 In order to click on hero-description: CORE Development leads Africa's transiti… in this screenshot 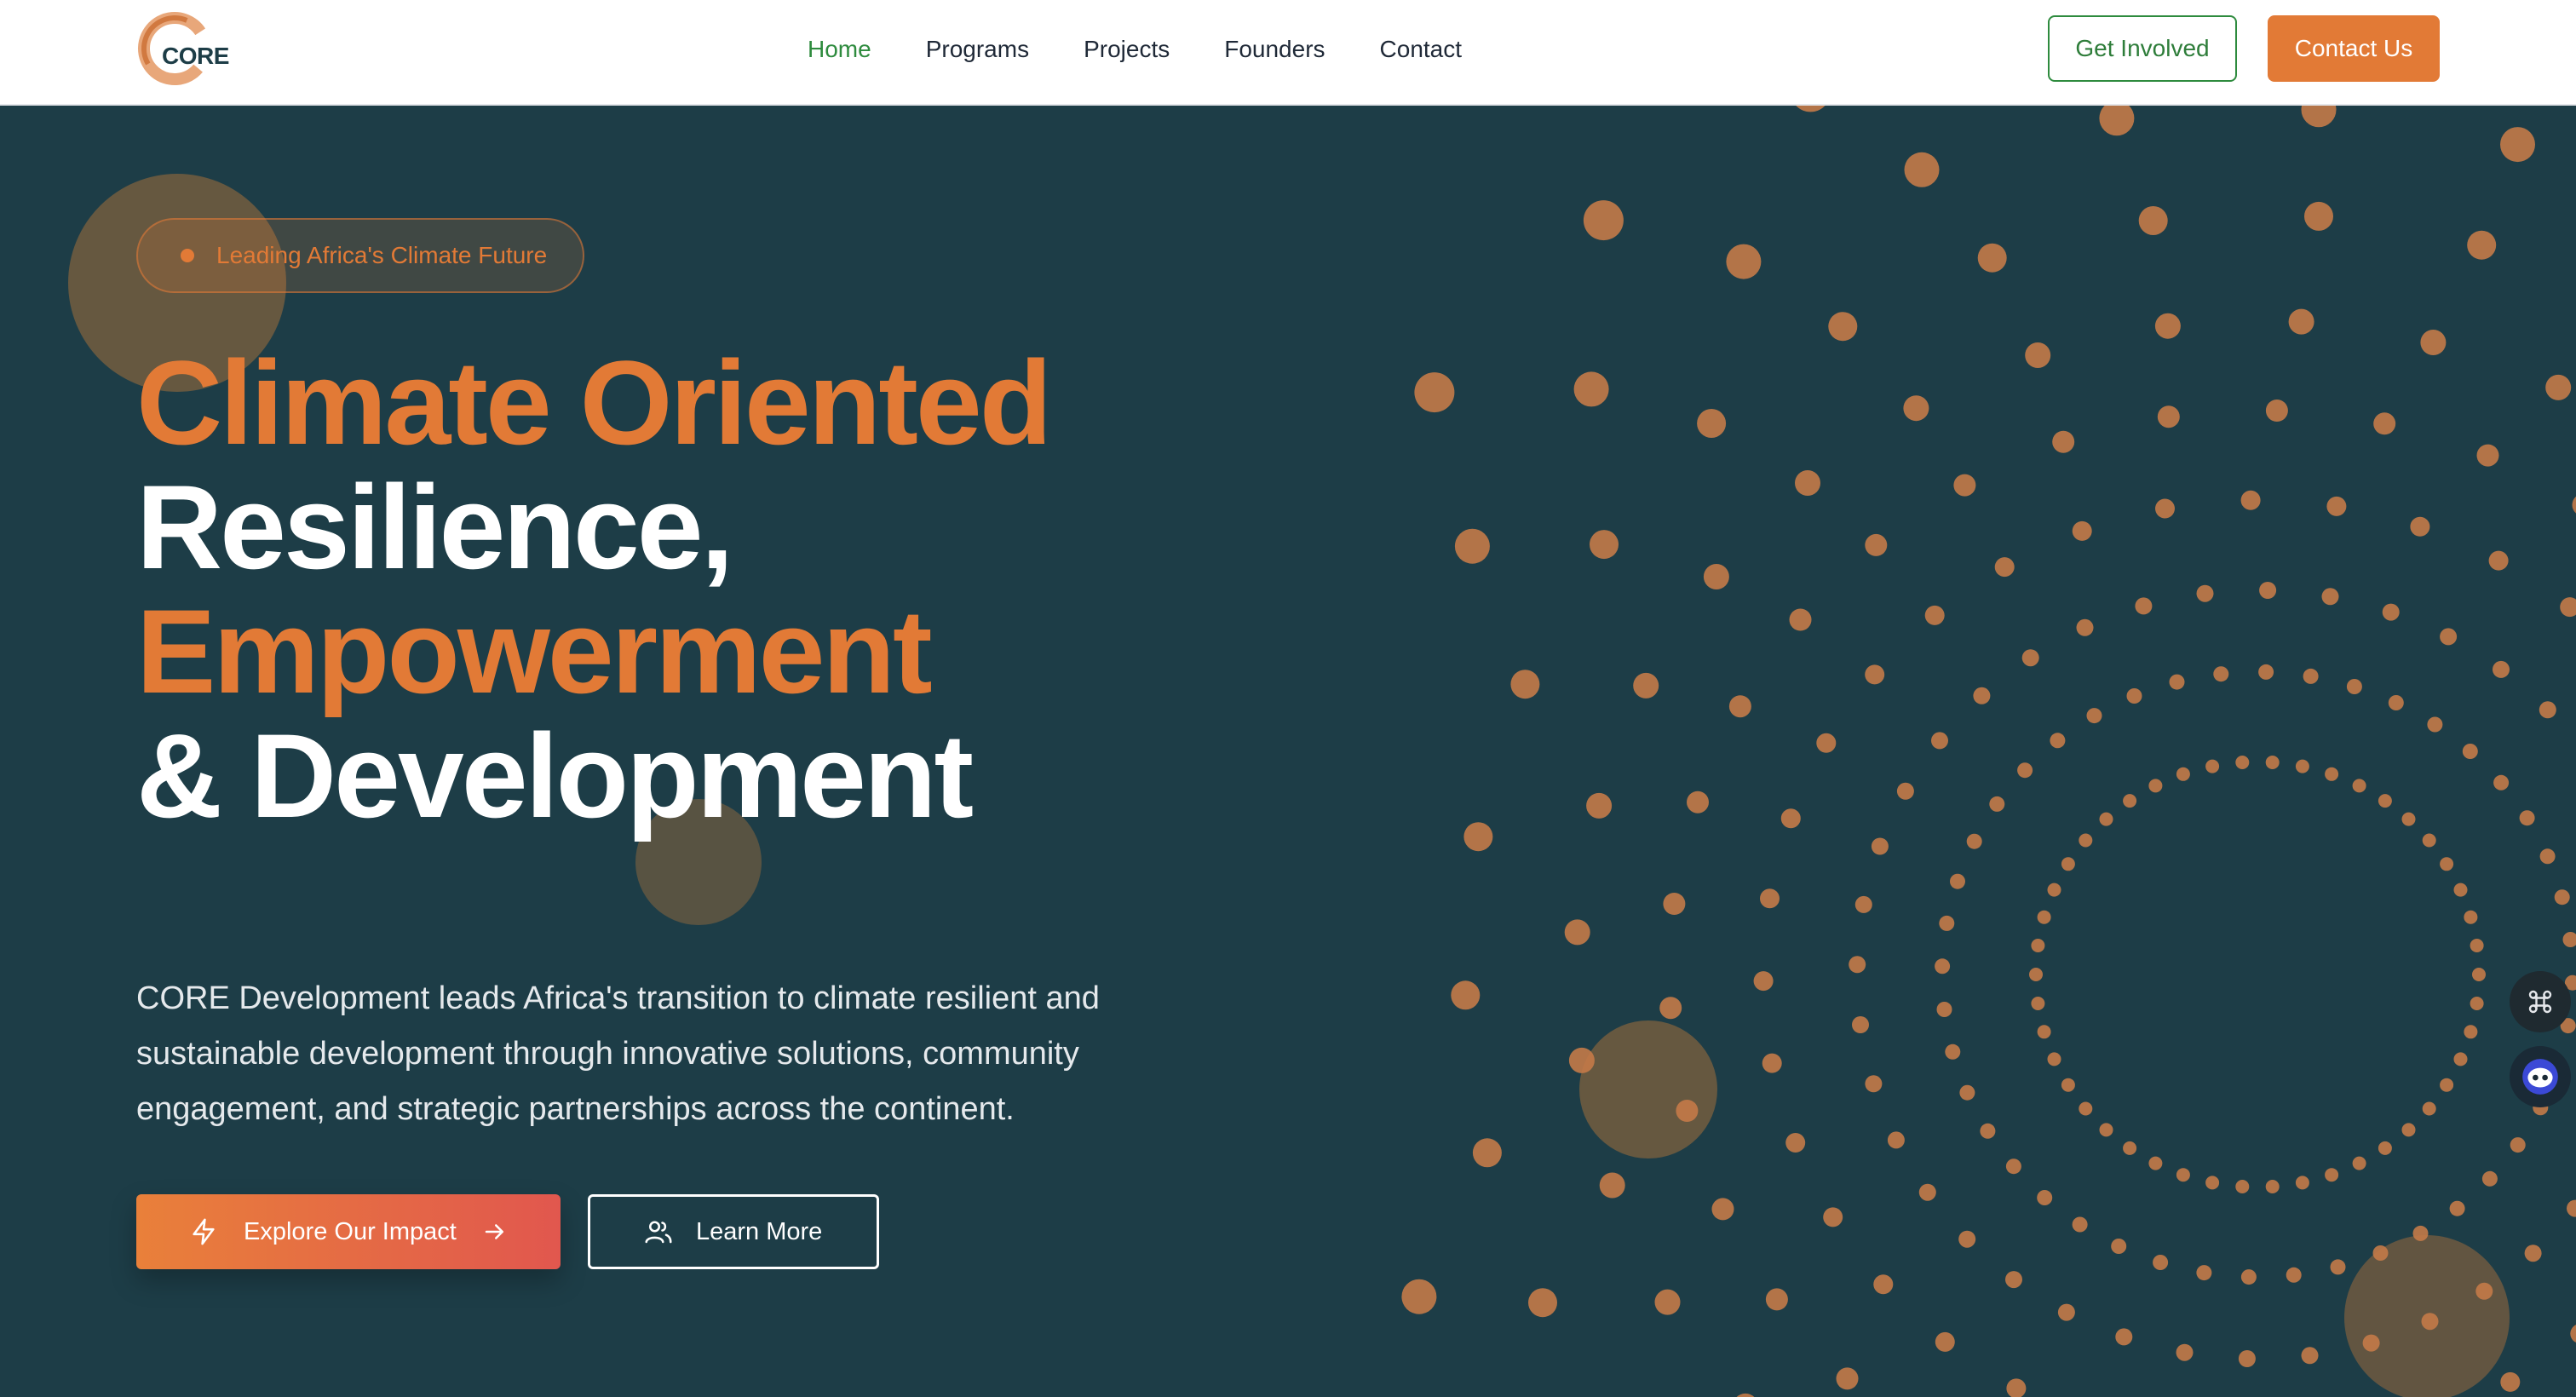, I will do `click(618, 1053)`.